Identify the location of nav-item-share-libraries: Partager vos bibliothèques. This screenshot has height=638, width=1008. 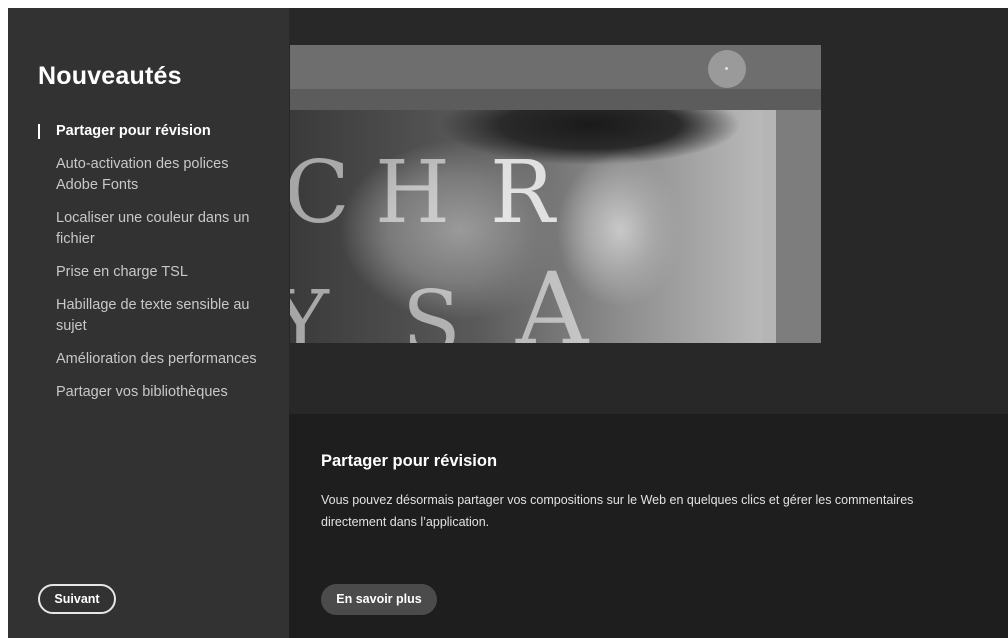
(153, 392).